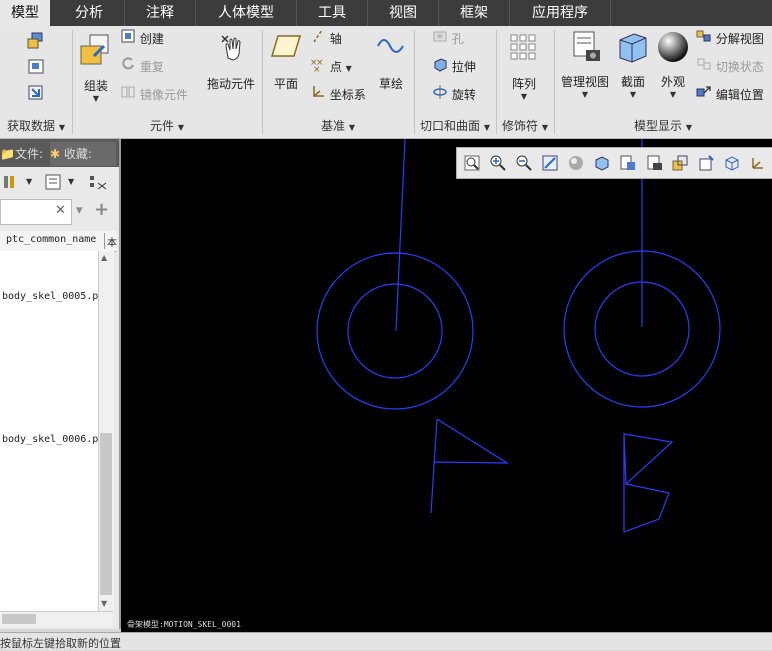  I want to click on column-header-name: ptc_common_name, so click(51, 239).